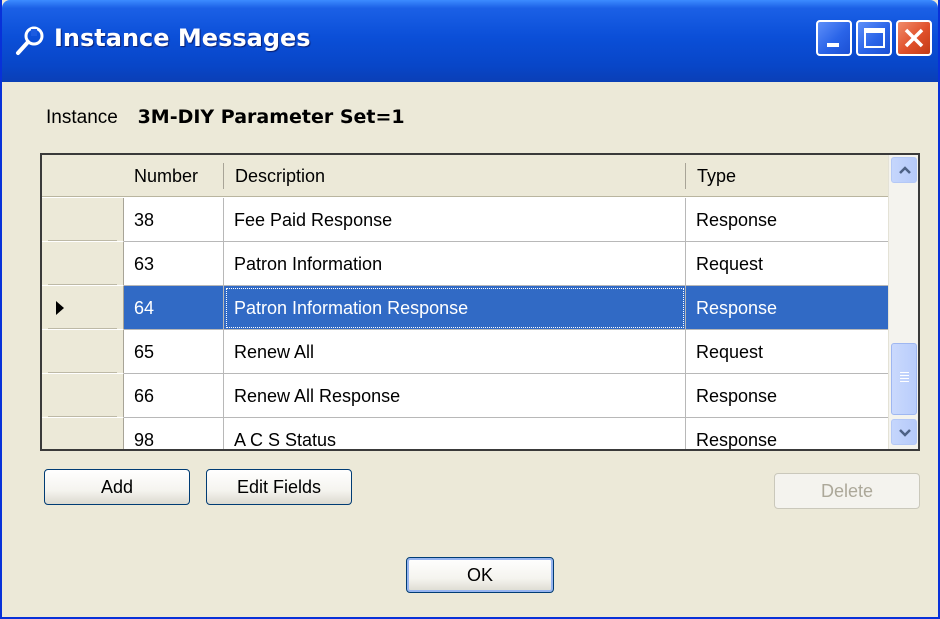  I want to click on instance-info: Instance 3M-DIY Parameter Set=1, so click(225, 117).